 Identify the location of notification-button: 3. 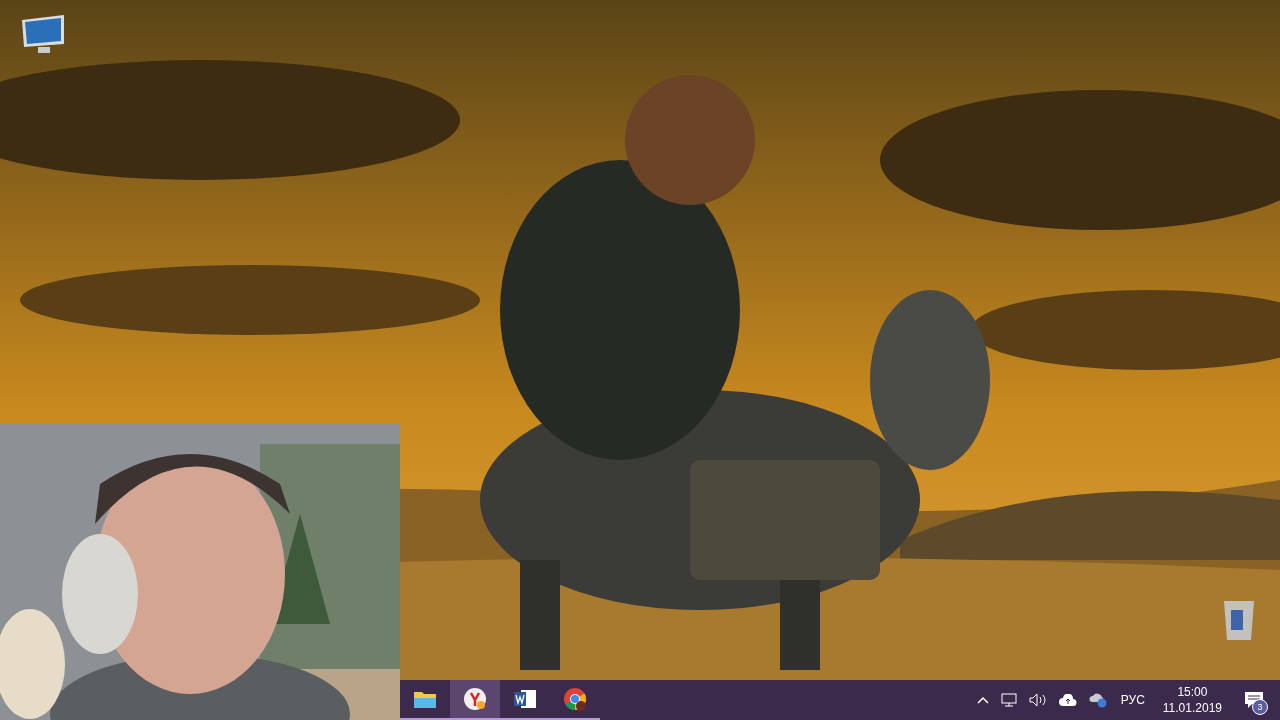
(1254, 700).